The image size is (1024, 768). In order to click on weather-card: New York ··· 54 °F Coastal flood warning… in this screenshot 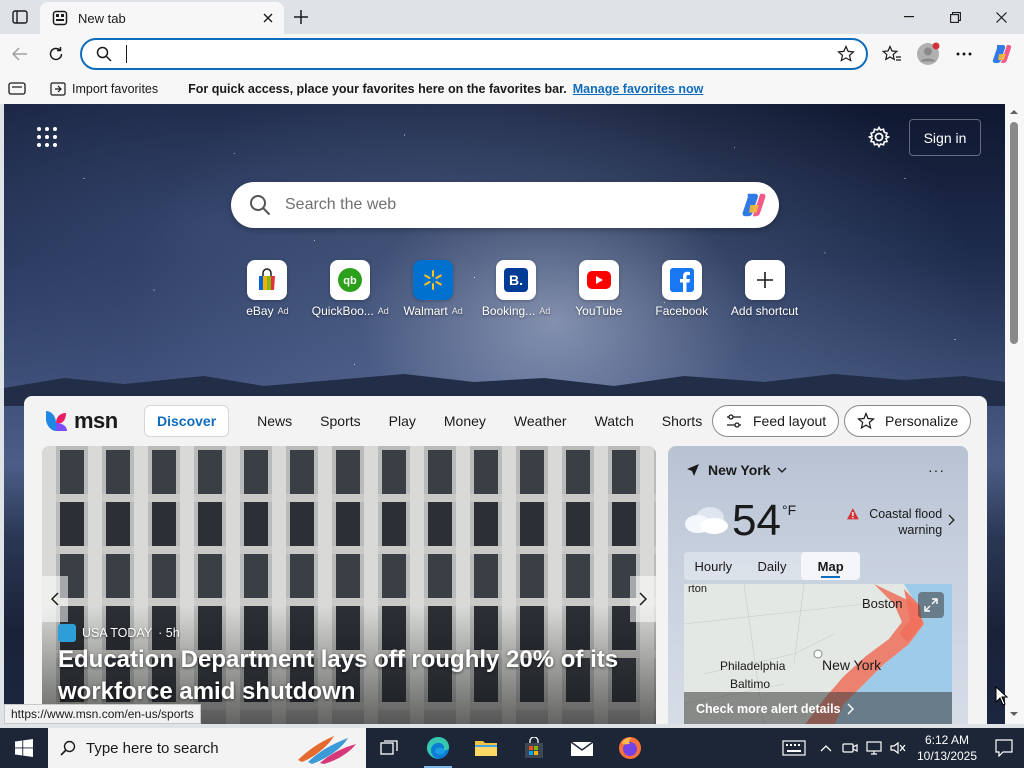, I will do `click(818, 585)`.